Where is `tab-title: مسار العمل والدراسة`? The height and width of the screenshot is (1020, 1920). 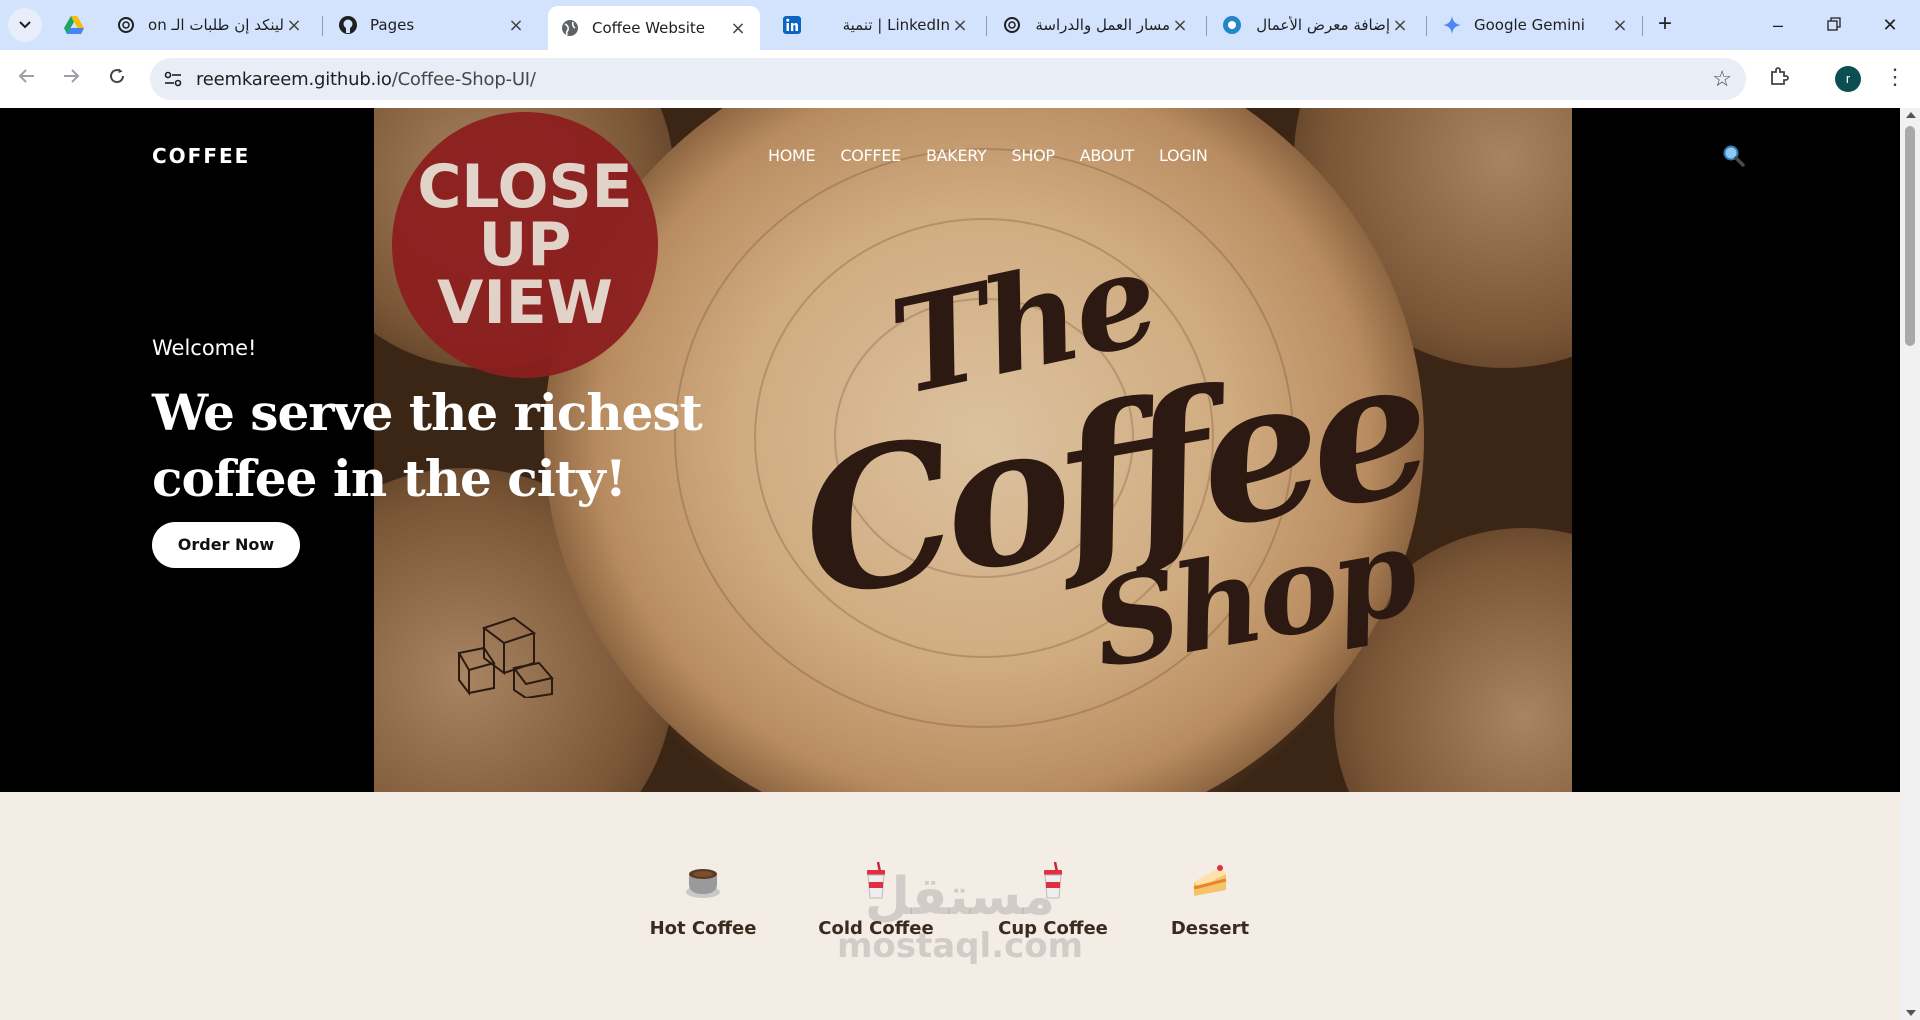 tab-title: مسار العمل والدراسة is located at coordinates (1102, 25).